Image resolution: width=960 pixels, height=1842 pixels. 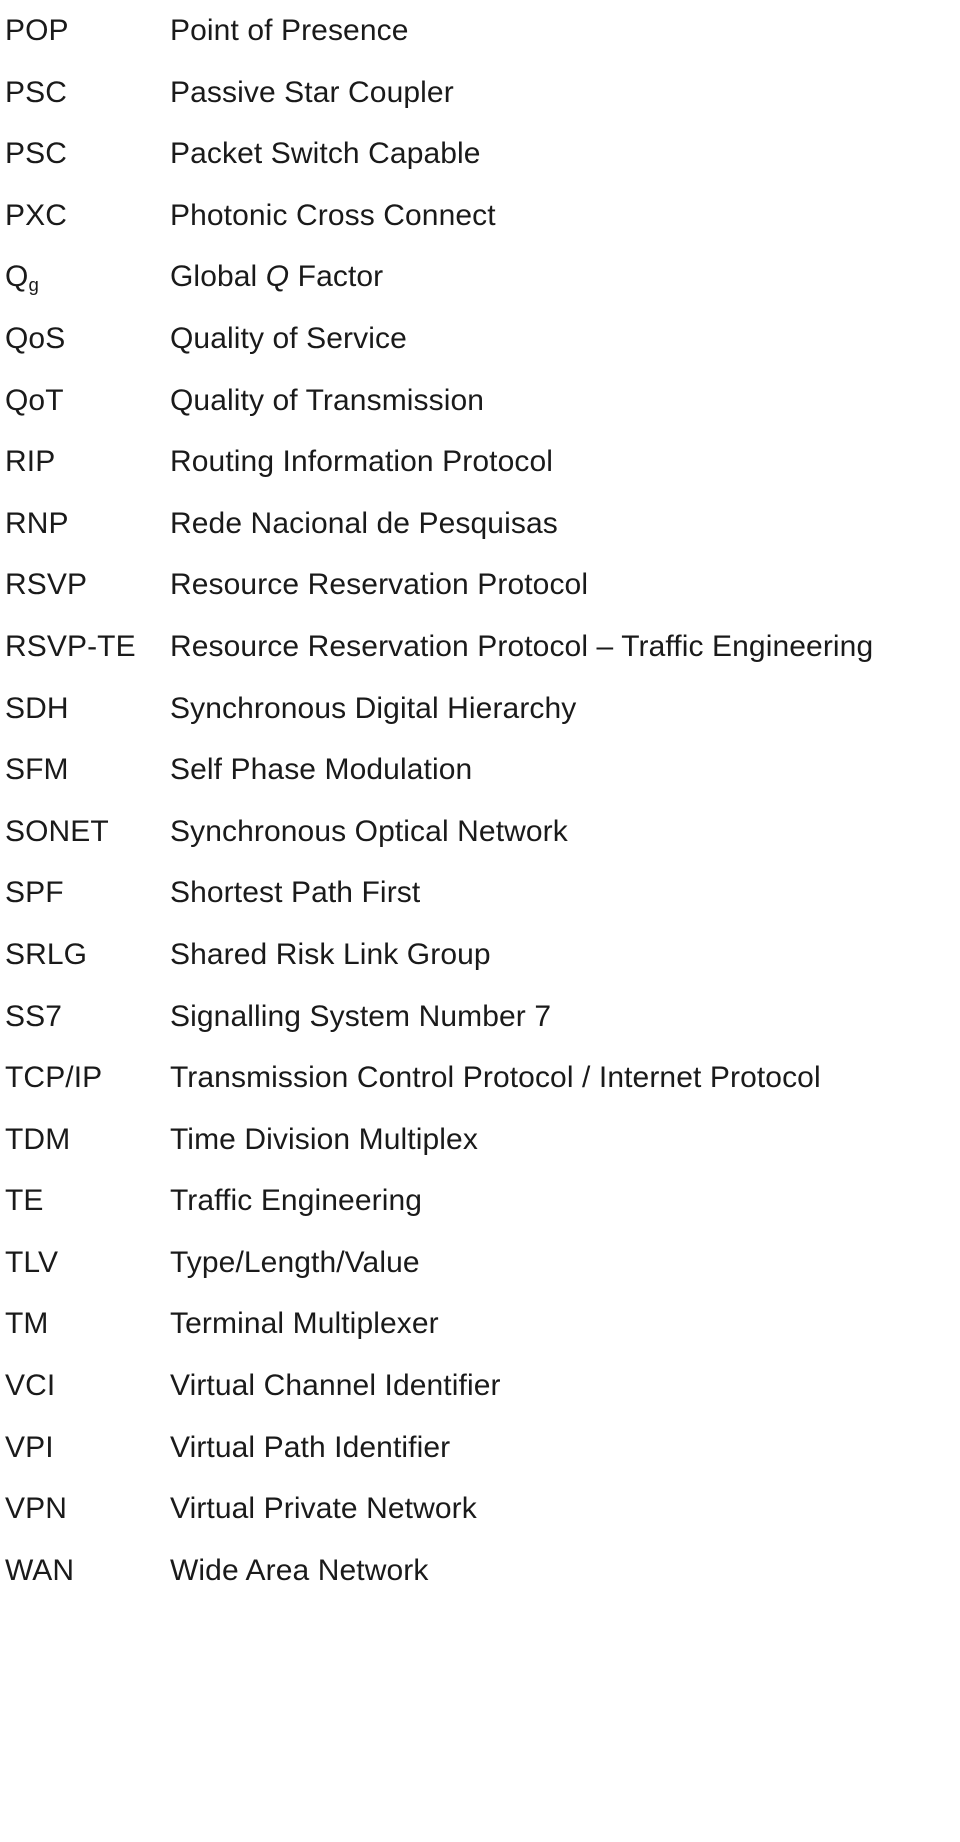 I want to click on glossary-row: PXC Photonic Cross Connect, so click(x=480, y=216).